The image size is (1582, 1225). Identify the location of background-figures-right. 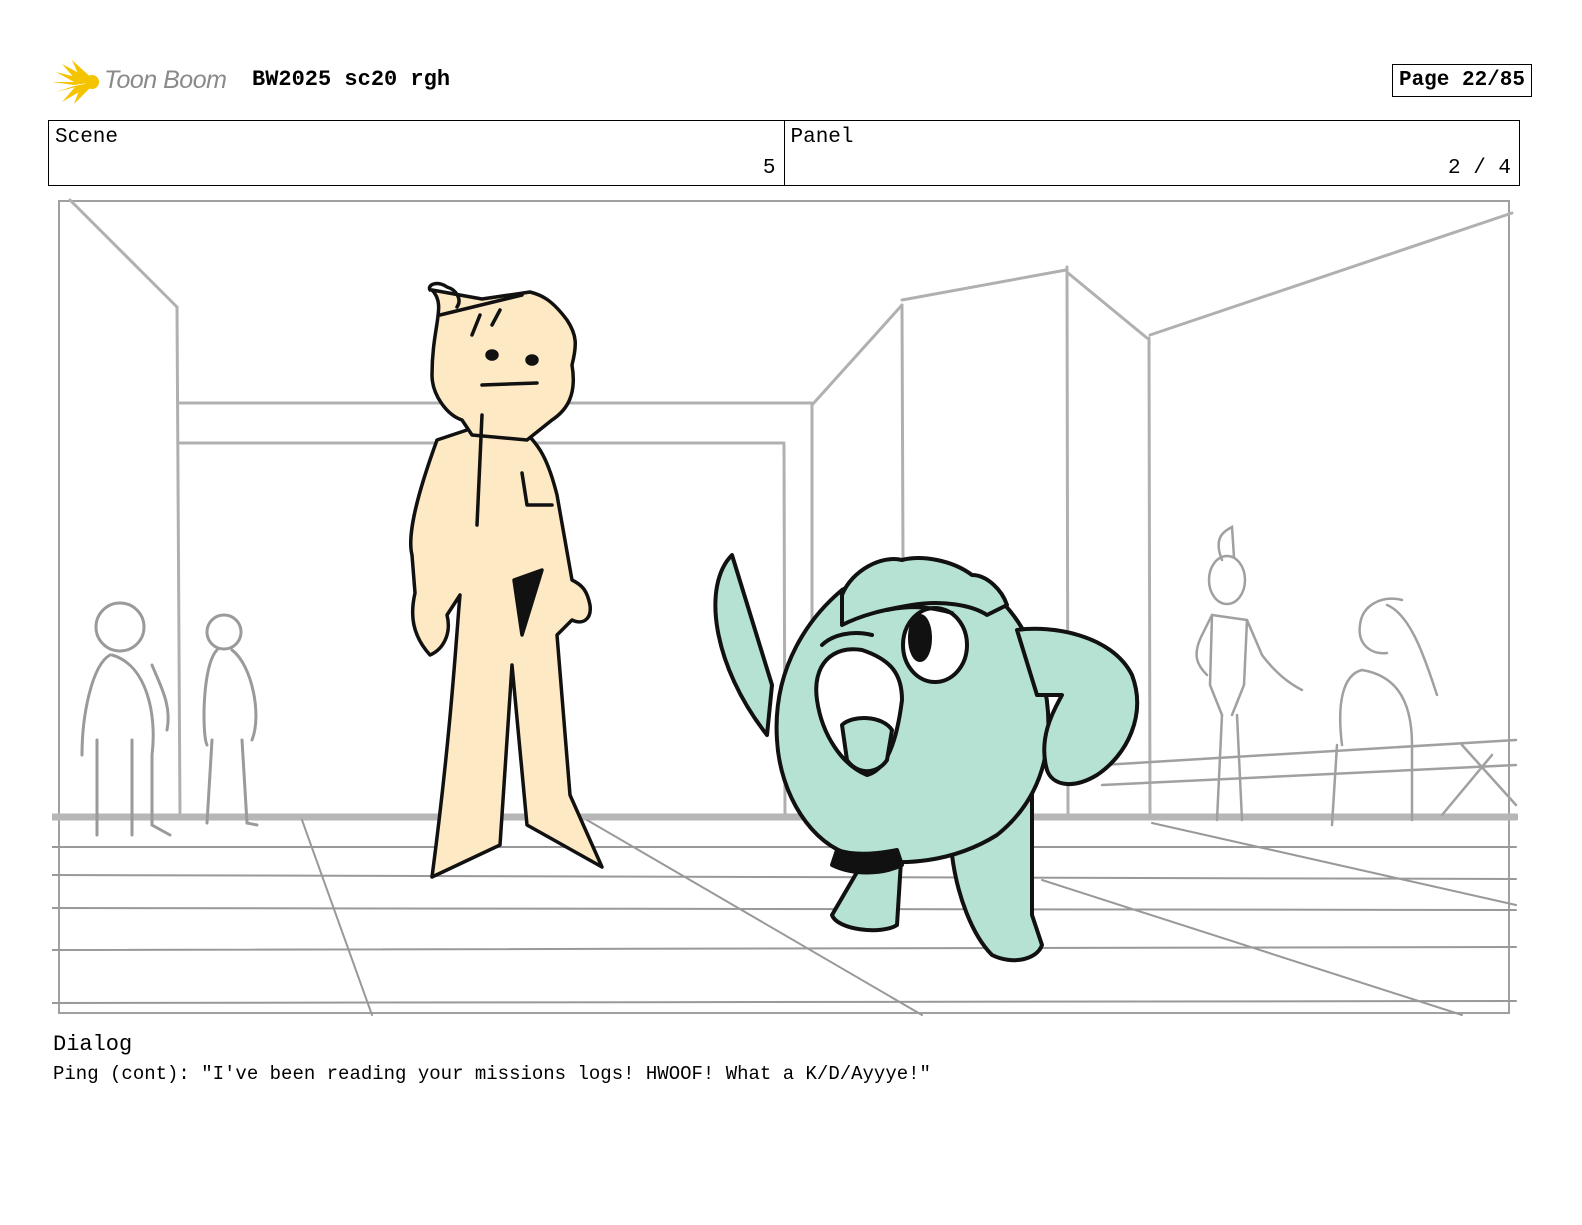
(1309, 675).